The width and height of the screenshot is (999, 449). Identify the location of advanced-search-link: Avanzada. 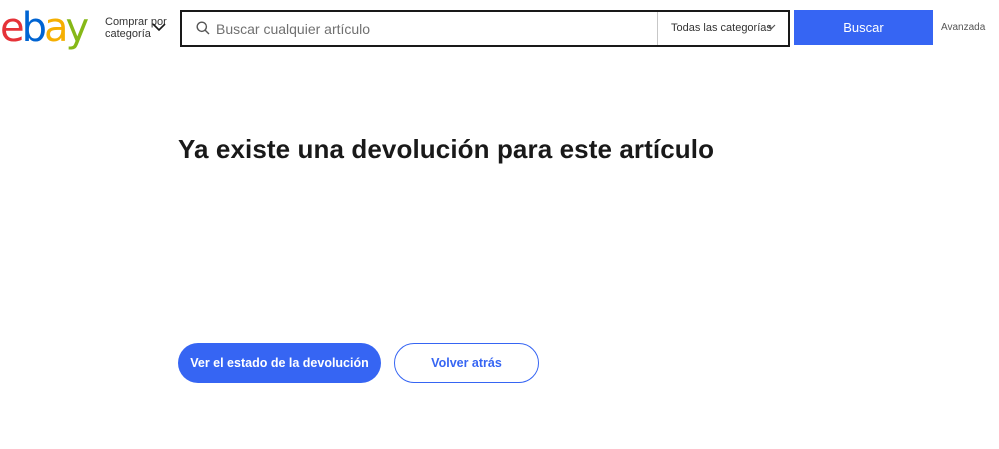
(963, 27).